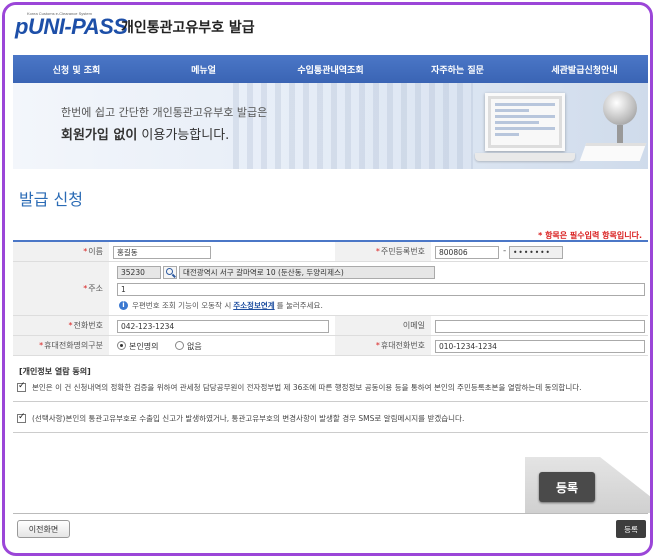  What do you see at coordinates (536, 252) in the screenshot?
I see `rrn-back-input: •••••••` at bounding box center [536, 252].